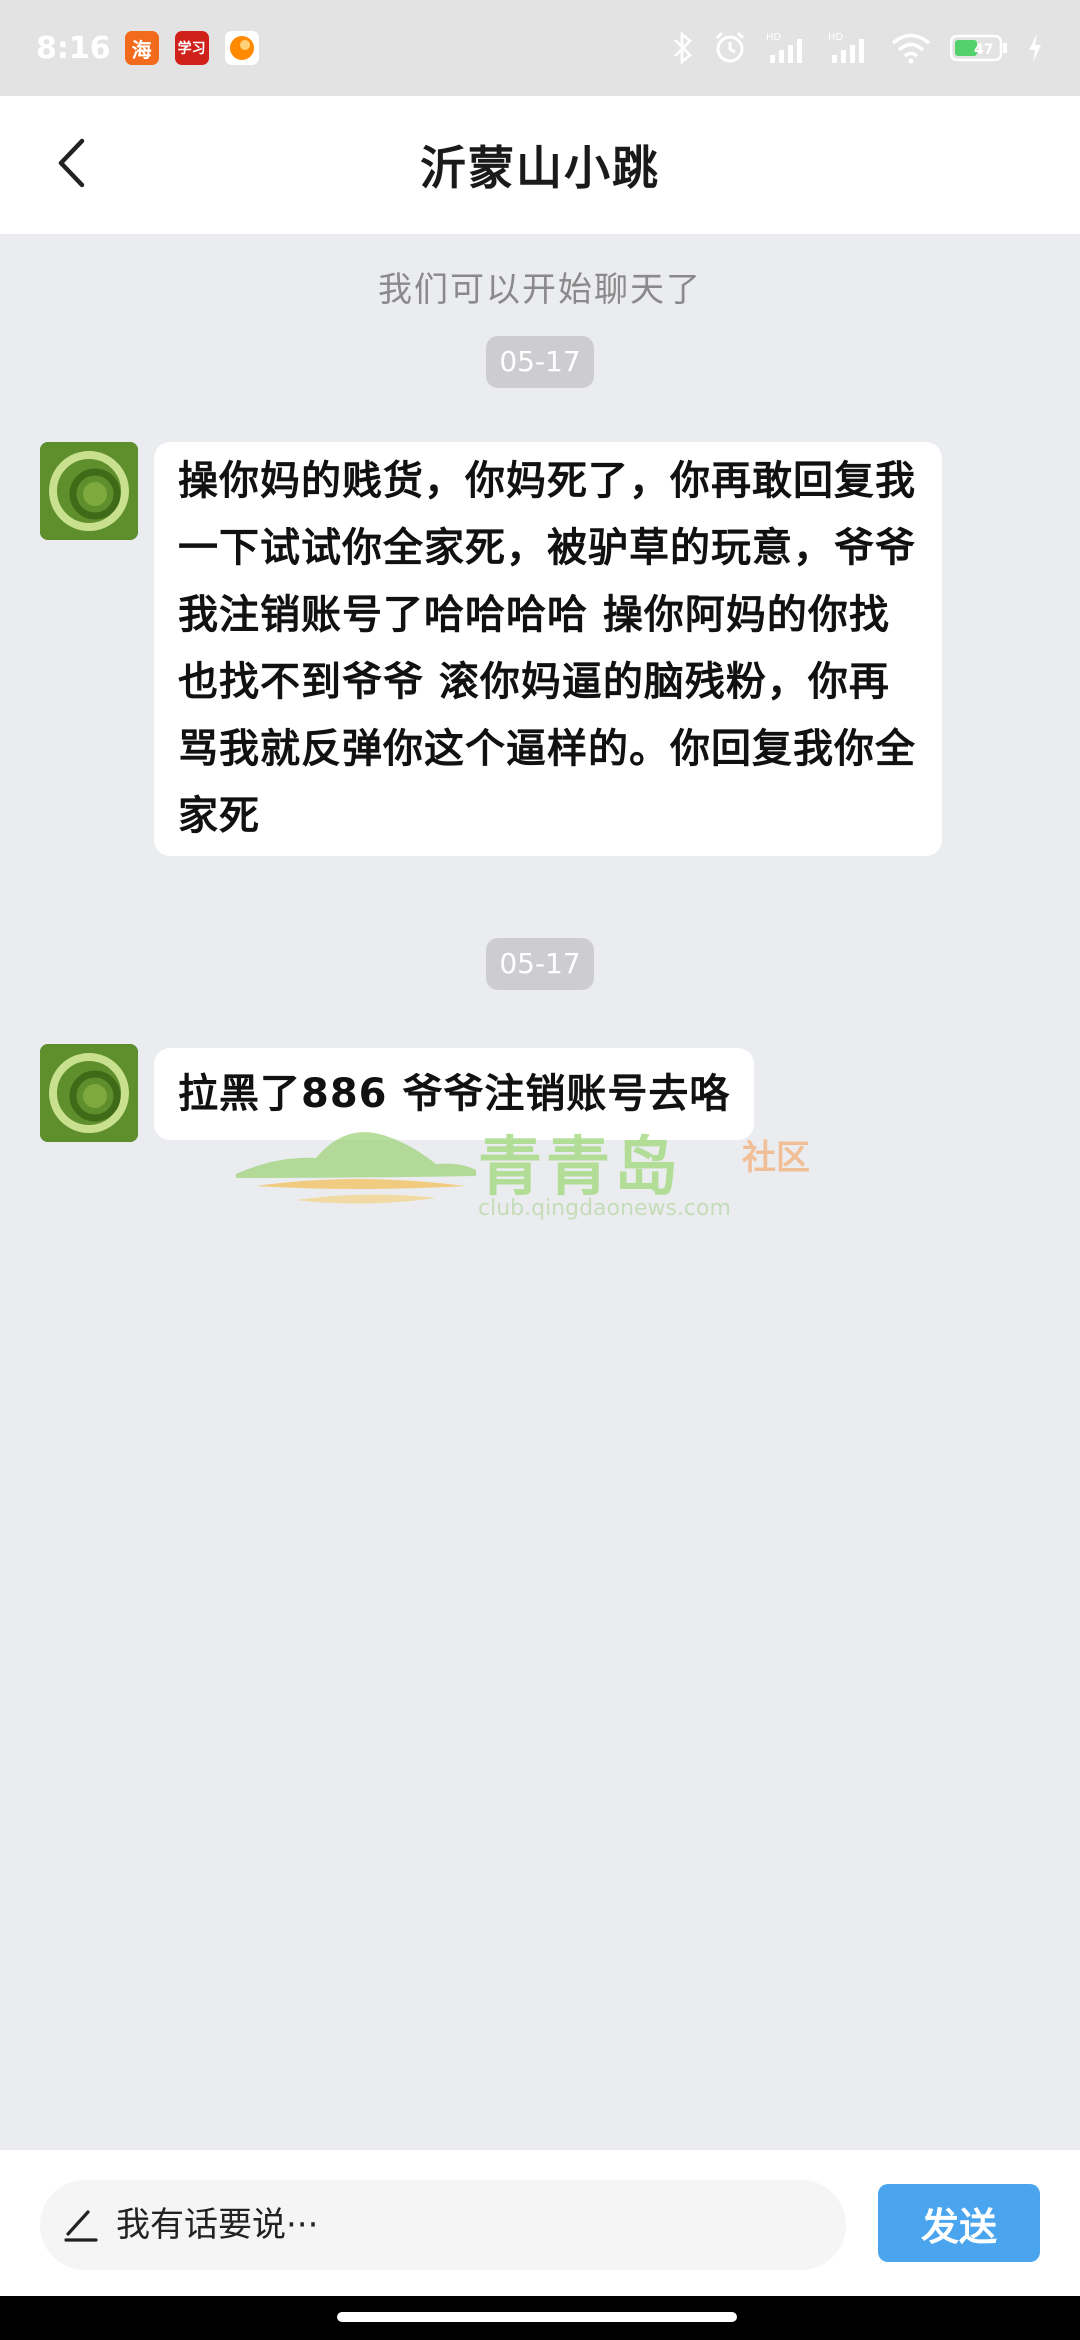 Image resolution: width=1080 pixels, height=2340 pixels. I want to click on charging-icon, so click(1035, 48).